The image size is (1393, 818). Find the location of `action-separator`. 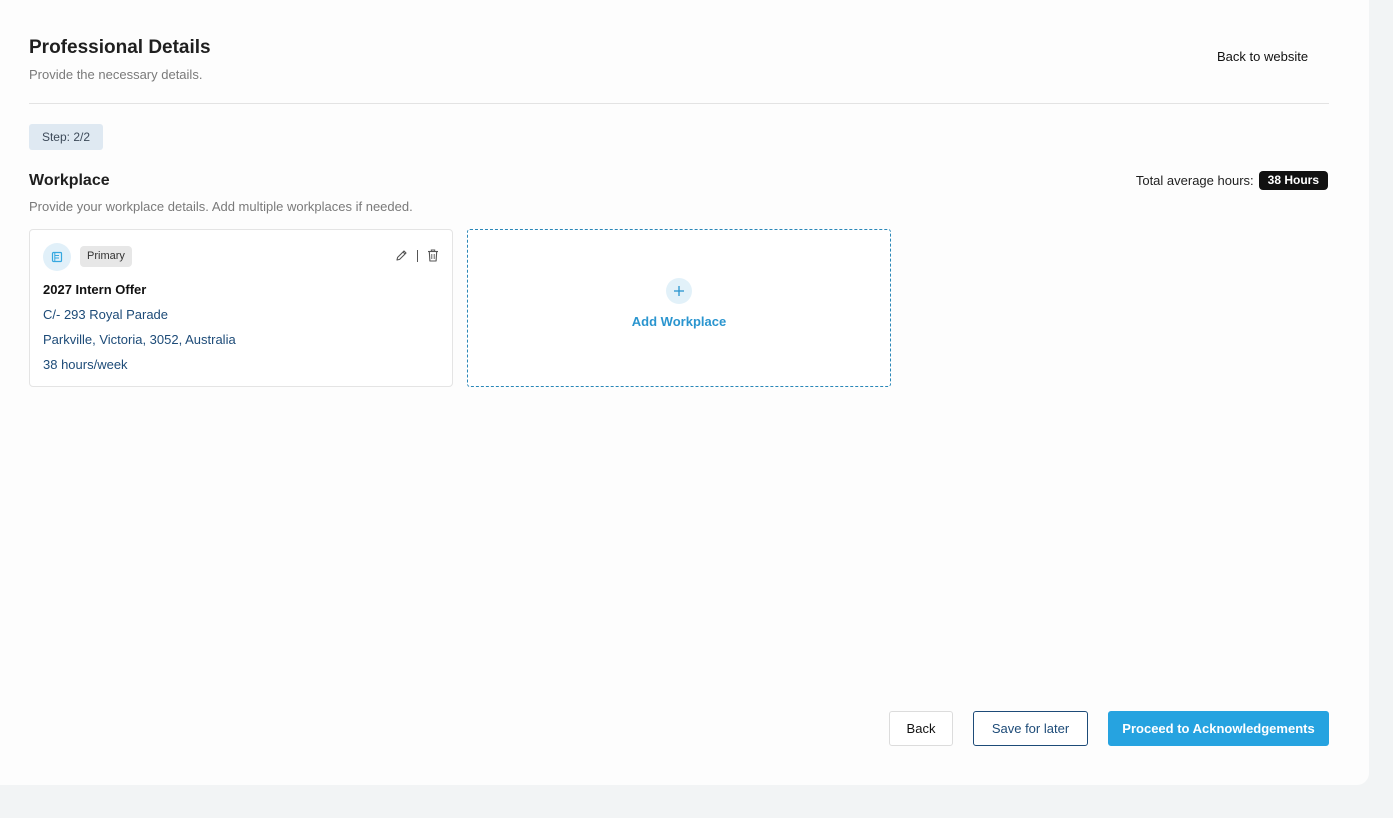

action-separator is located at coordinates (417, 255).